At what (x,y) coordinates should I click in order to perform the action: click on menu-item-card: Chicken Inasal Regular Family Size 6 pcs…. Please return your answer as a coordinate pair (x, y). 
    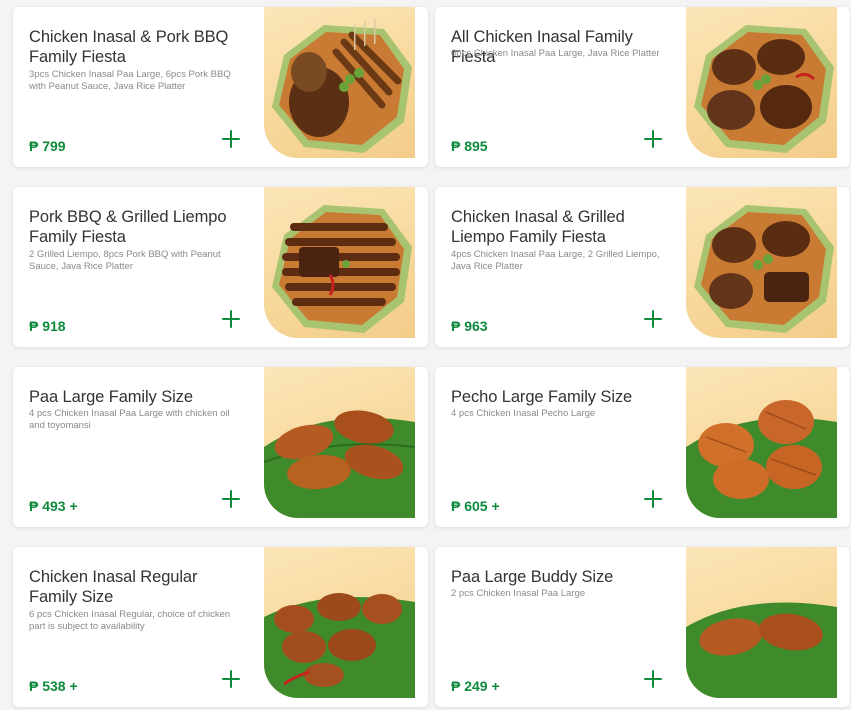
    Looking at the image, I should click on (220, 627).